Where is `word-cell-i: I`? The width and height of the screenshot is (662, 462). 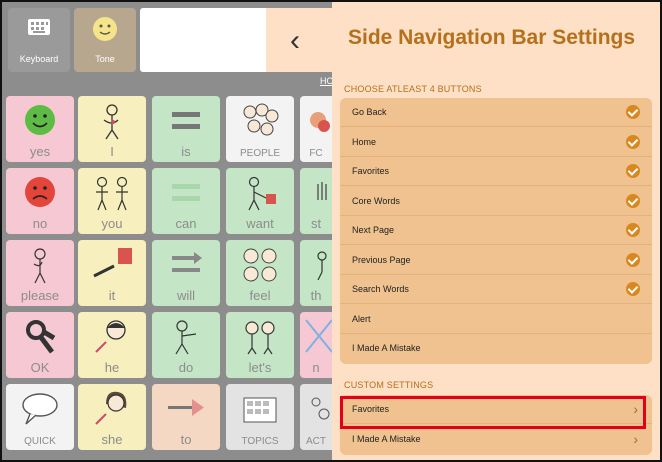
word-cell-i: I is located at coordinates (112, 129).